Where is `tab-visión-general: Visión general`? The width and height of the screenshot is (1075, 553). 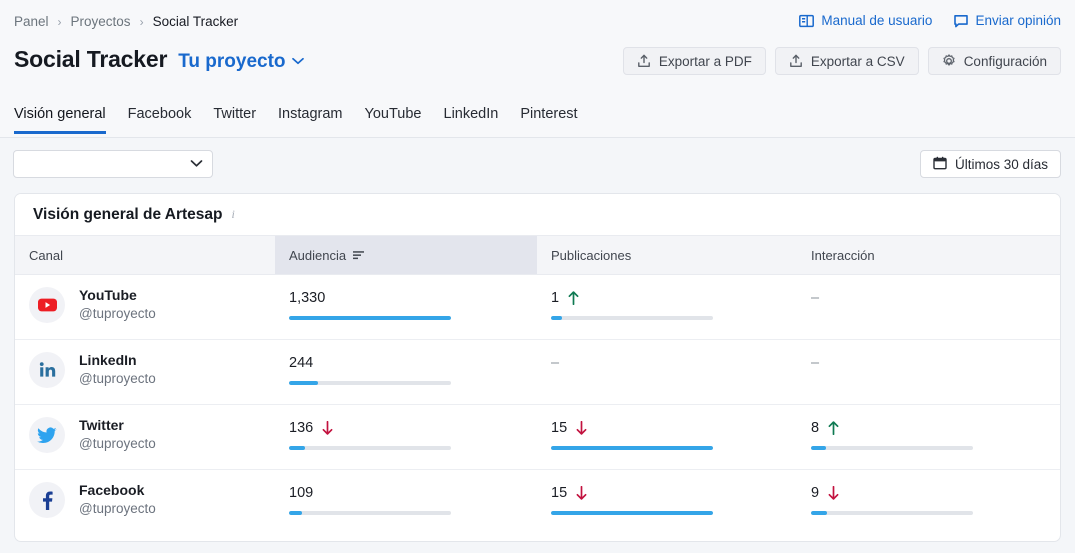 tab-visión-general: Visión general is located at coordinates (60, 120).